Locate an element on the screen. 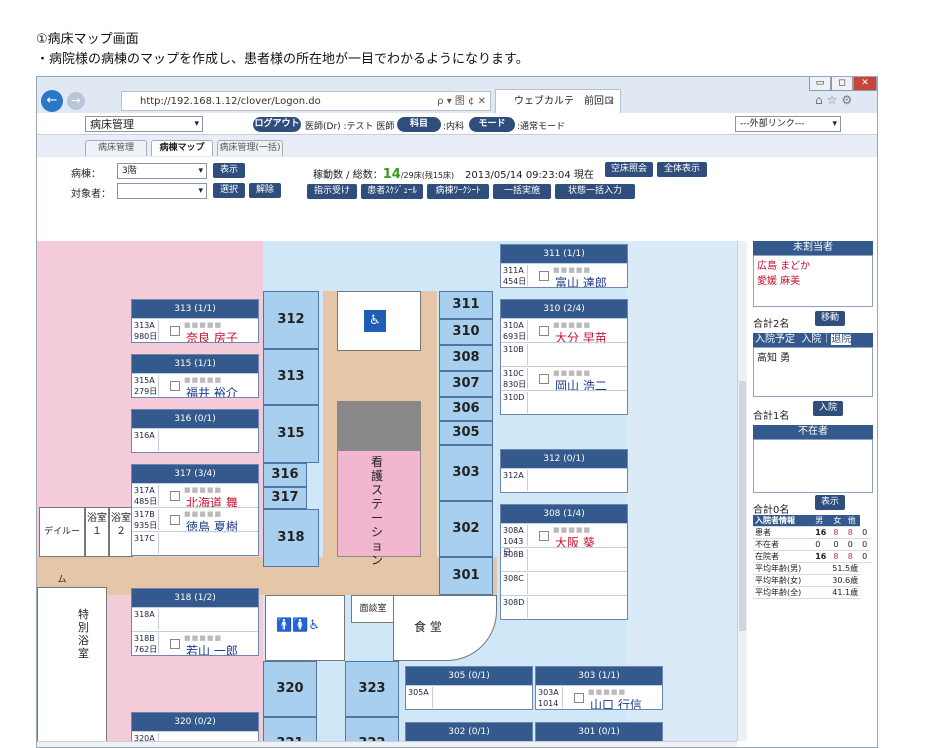 This screenshot has width=932, height=748. patient-name: 奈良 房子 is located at coordinates (212, 335).